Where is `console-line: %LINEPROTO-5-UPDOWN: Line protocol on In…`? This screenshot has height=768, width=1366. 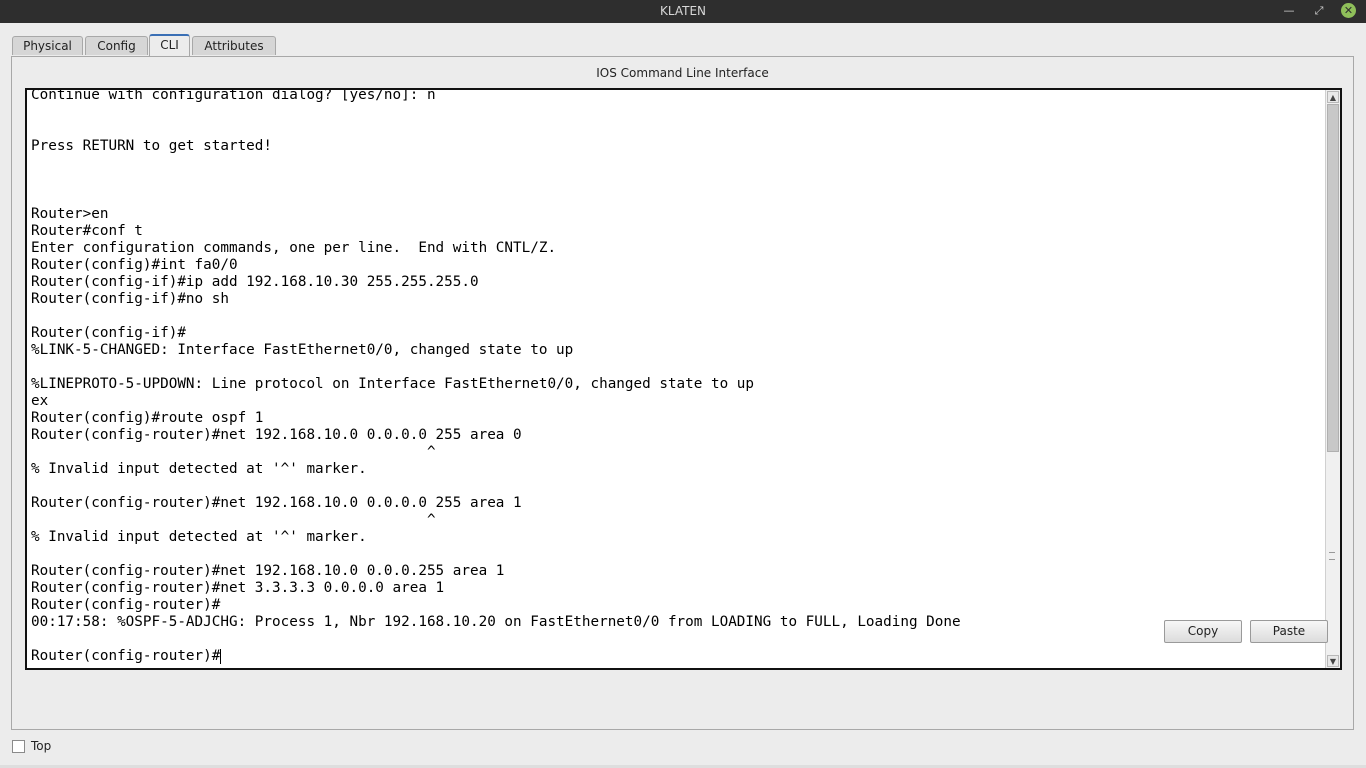 console-line: %LINEPROTO-5-UPDOWN: Line protocol on In… is located at coordinates (393, 384).